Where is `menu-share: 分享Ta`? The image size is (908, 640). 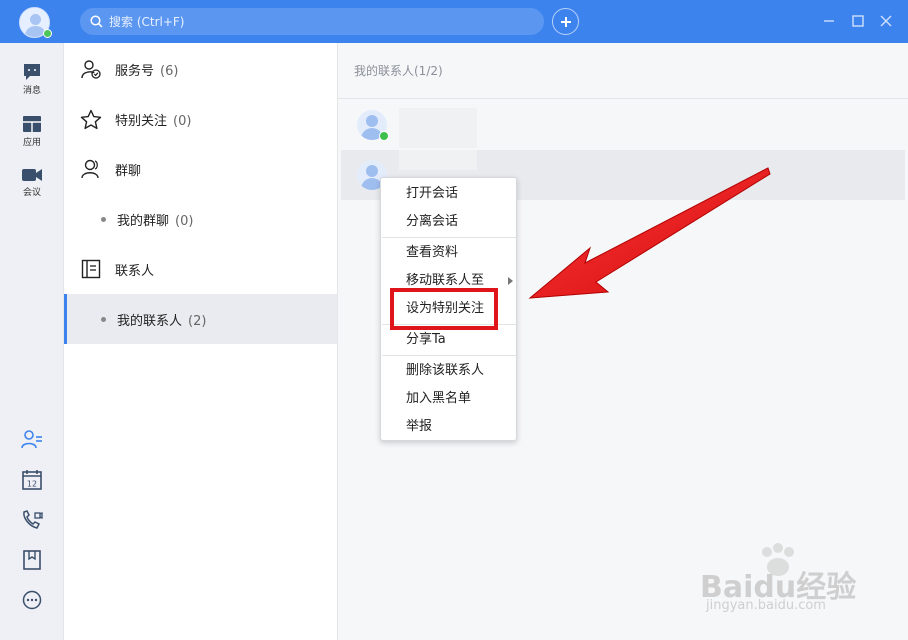
menu-share: 分享Ta is located at coordinates (448, 340).